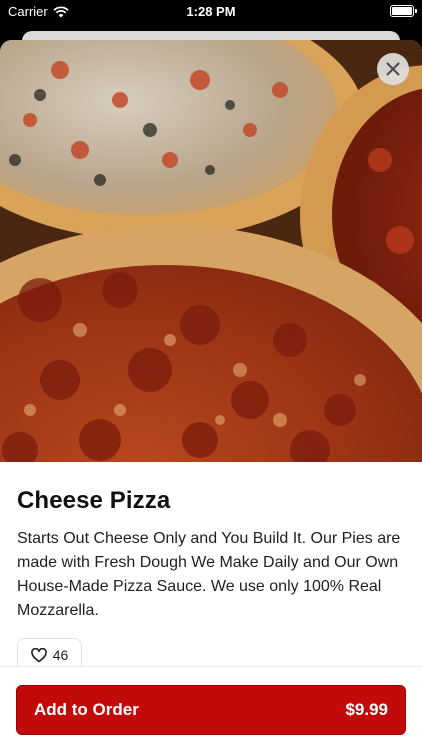 The height and width of the screenshot is (750, 422). I want to click on close-icon, so click(393, 69).